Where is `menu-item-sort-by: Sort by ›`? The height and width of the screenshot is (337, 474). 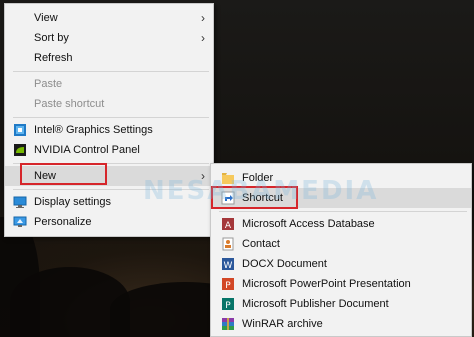 menu-item-sort-by: Sort by › is located at coordinates (109, 38).